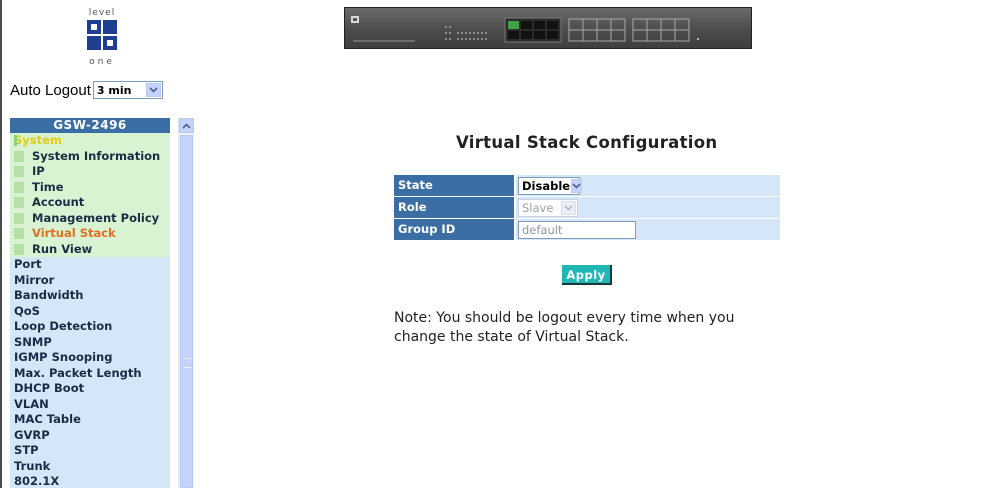 The width and height of the screenshot is (992, 488). I want to click on sidebar-item-run-view: Run View, so click(90, 249).